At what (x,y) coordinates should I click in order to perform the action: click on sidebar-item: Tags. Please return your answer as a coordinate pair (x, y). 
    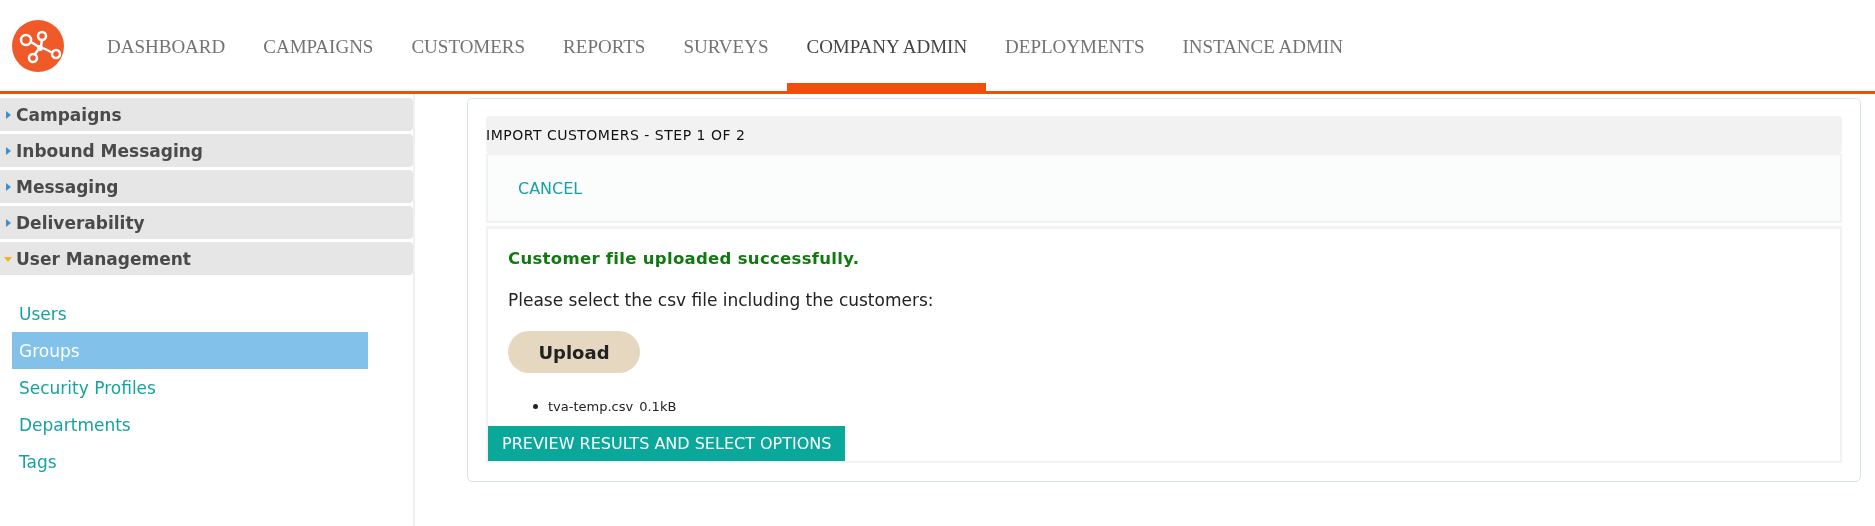
    Looking at the image, I should click on (190, 461).